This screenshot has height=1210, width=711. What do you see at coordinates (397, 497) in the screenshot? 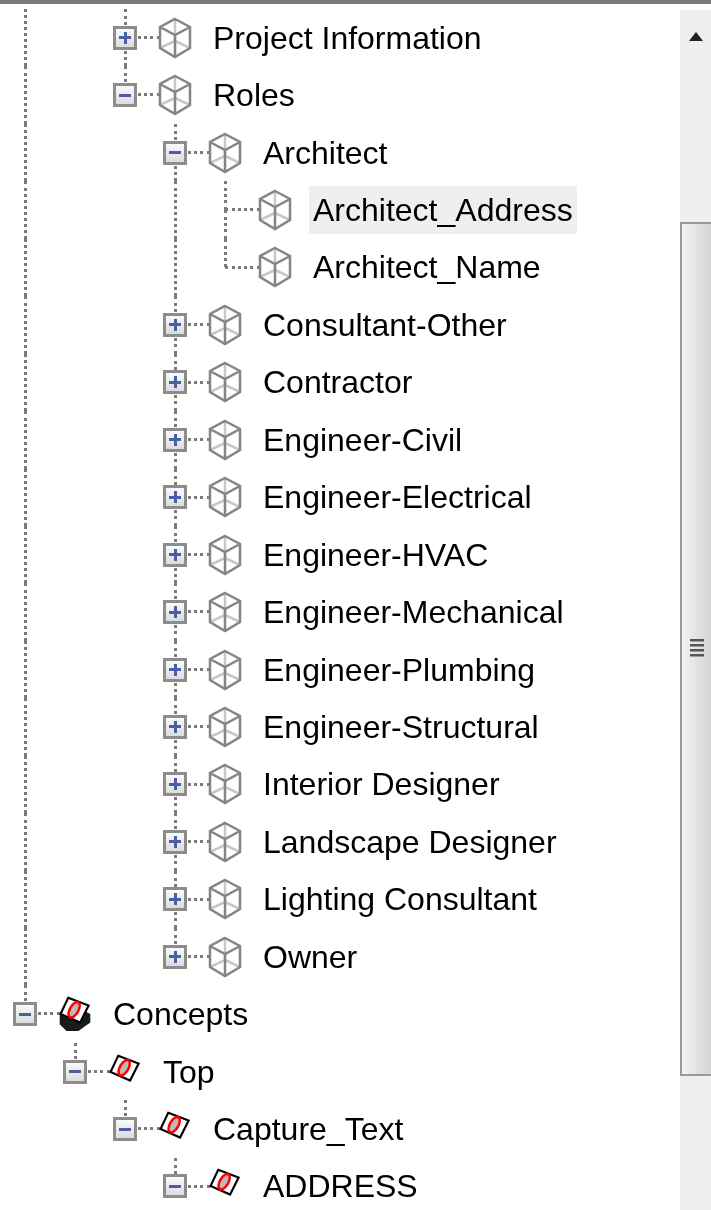
I see `tree-item-label: Engineer-Electrical` at bounding box center [397, 497].